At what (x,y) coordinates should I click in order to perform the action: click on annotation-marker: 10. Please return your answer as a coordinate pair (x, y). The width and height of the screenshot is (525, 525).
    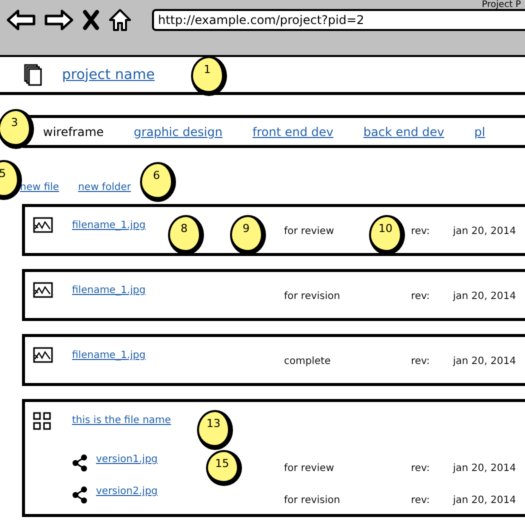
    Looking at the image, I should click on (387, 235).